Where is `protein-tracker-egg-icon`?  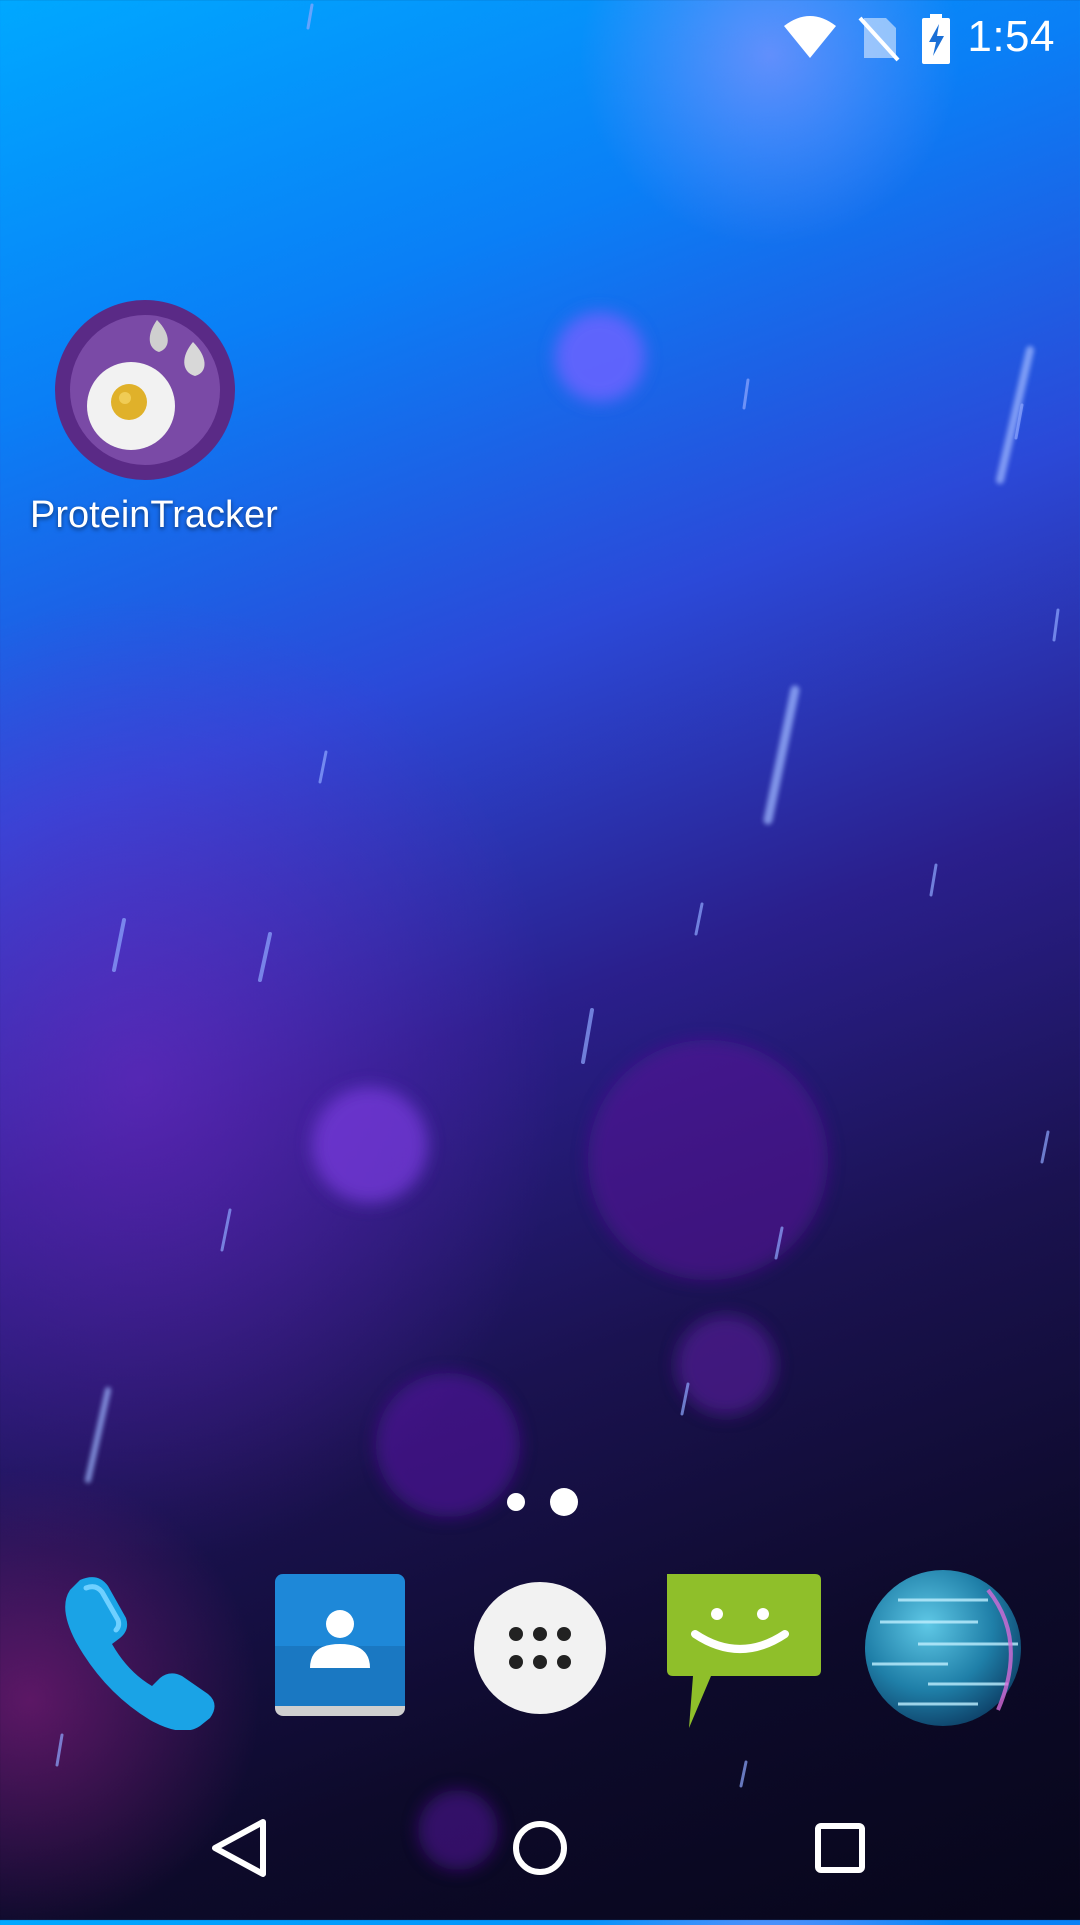
protein-tracker-egg-icon is located at coordinates (145, 390).